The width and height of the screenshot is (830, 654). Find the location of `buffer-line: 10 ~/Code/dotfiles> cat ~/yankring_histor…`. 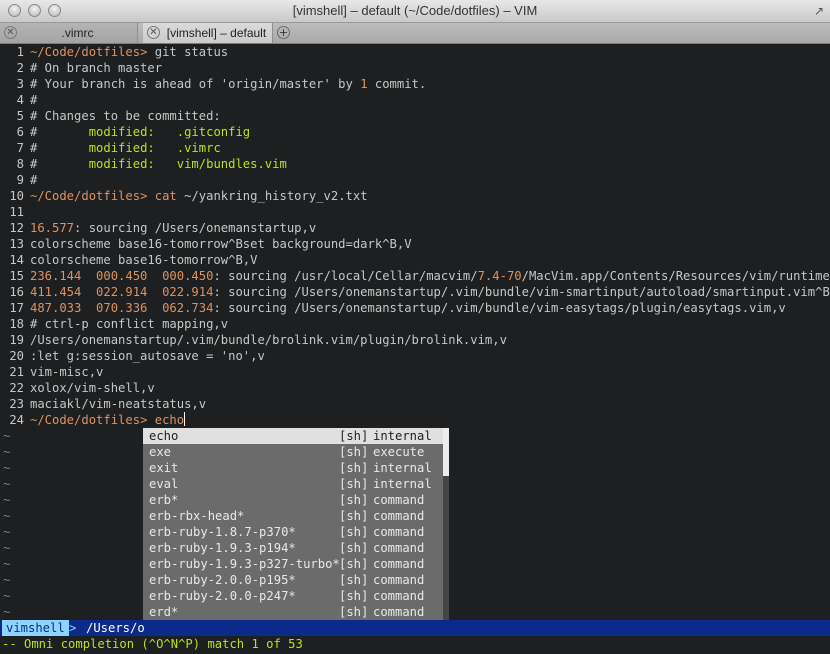

buffer-line: 10 ~/Code/dotfiles> cat ~/yankring_histor… is located at coordinates (415, 196).